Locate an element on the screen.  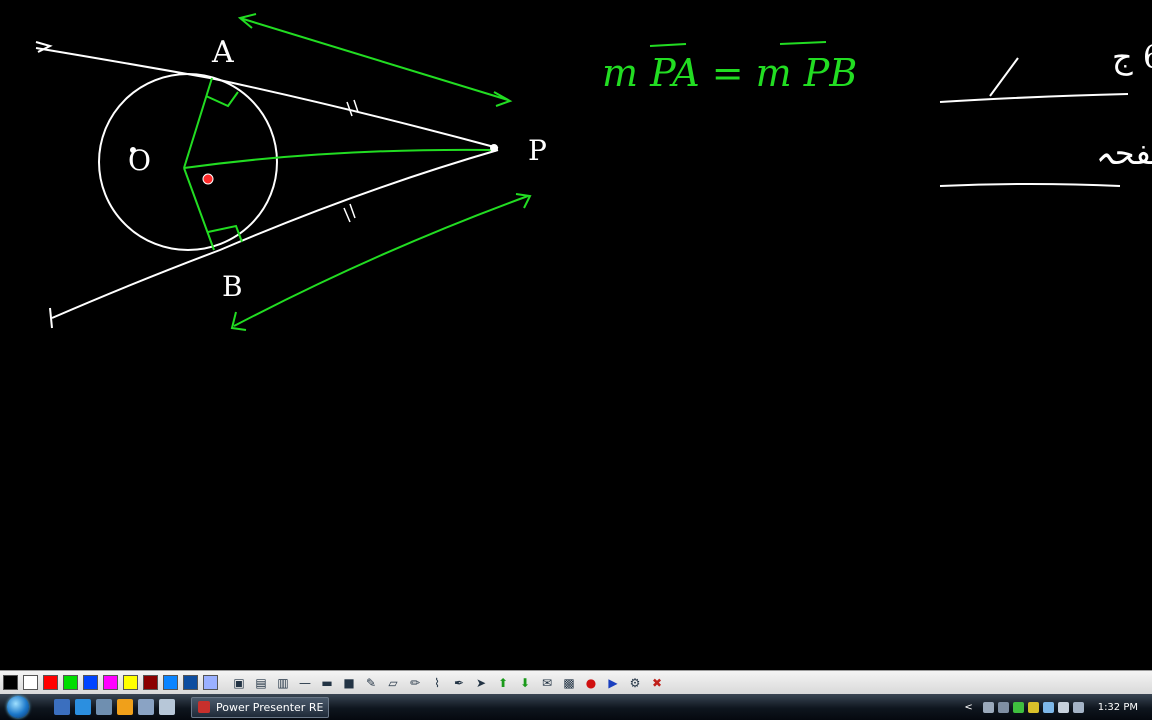
color-palette is located at coordinates (110, 682).